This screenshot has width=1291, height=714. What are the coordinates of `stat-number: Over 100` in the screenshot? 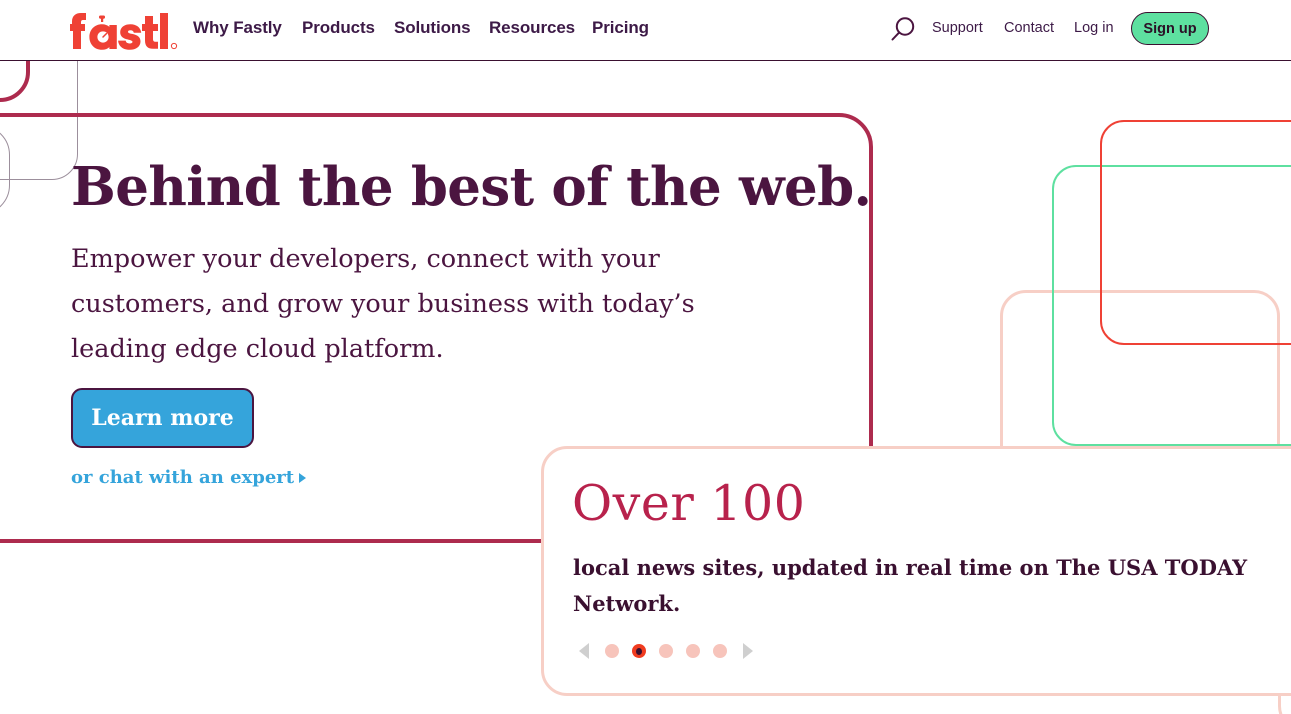 It's located at (689, 503).